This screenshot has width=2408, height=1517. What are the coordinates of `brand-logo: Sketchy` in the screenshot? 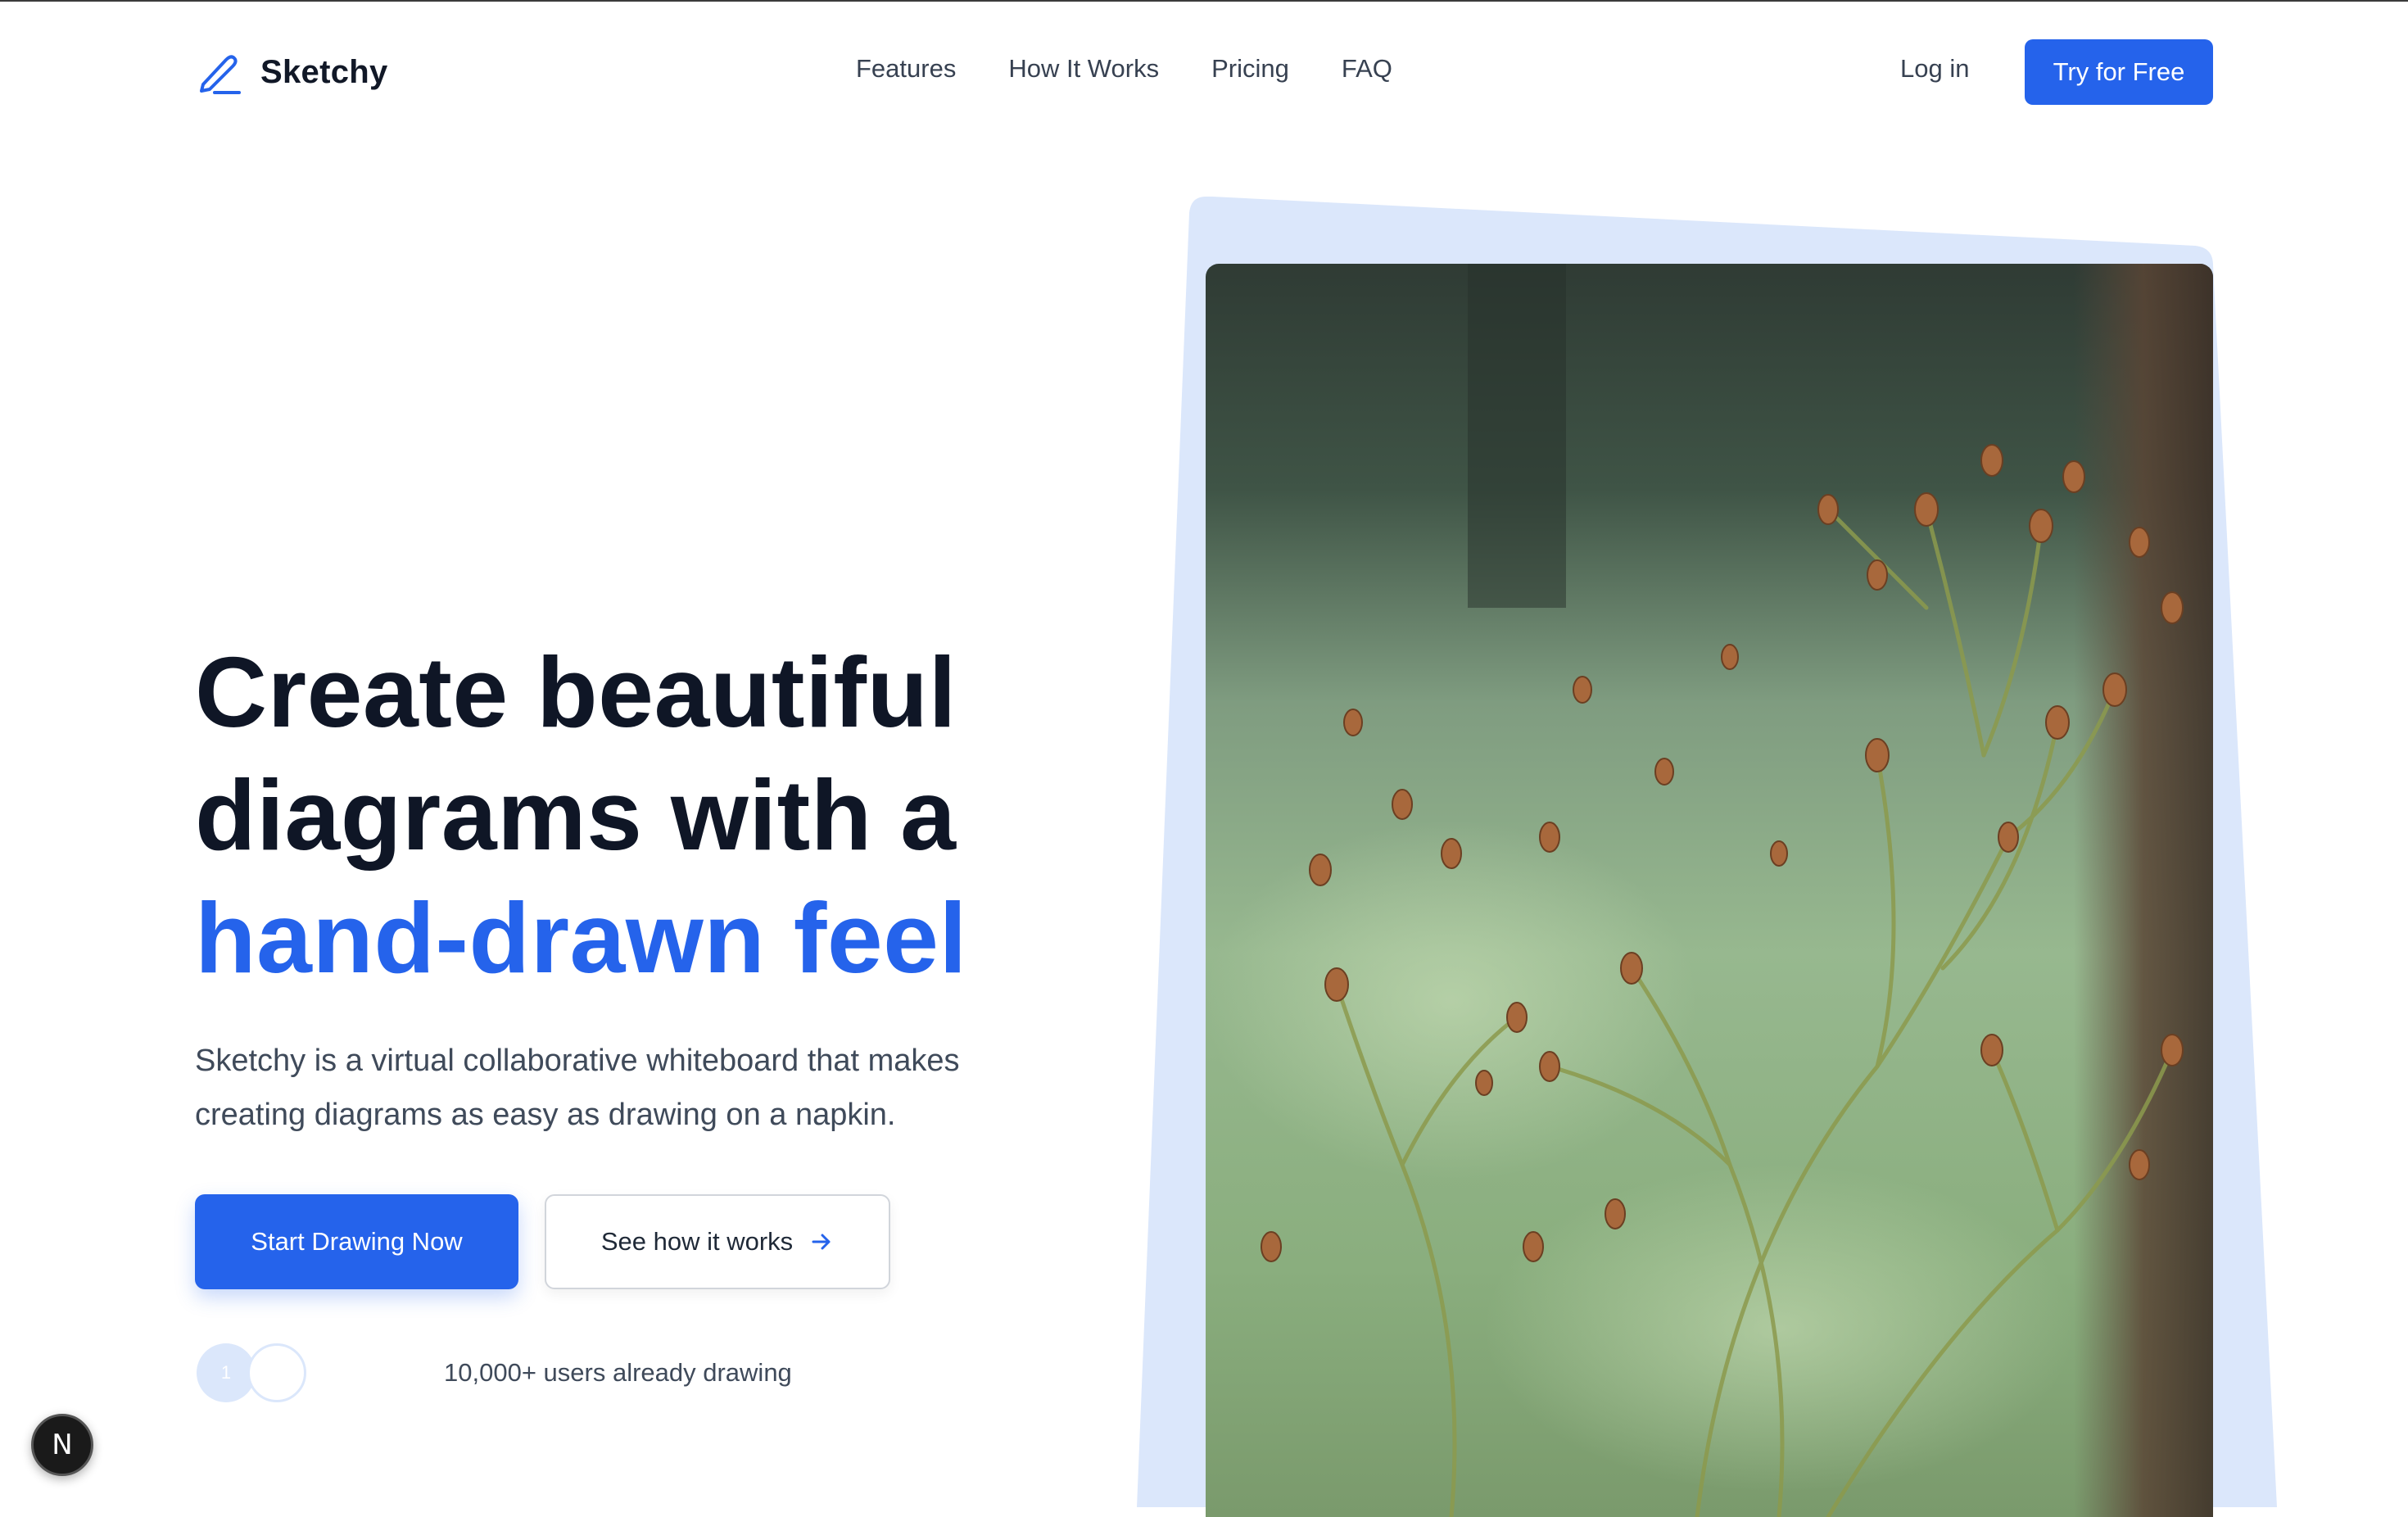 It's located at (292, 72).